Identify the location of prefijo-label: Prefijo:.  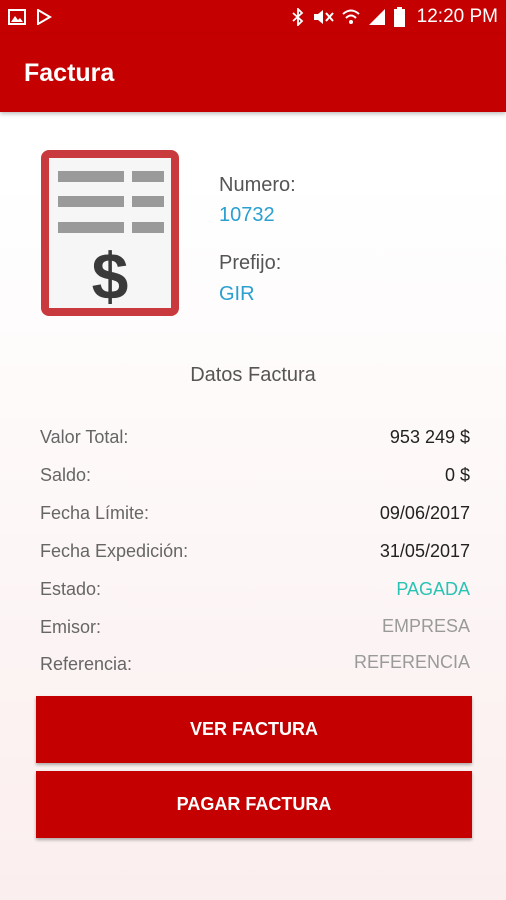
(250, 263).